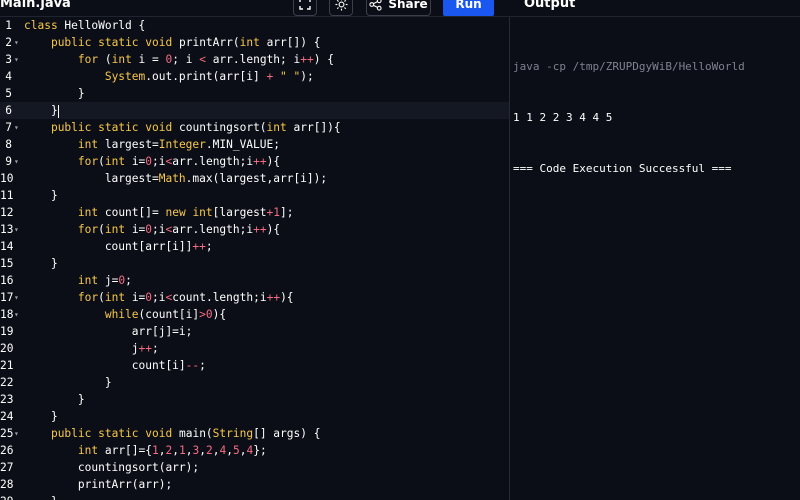 This screenshot has width=800, height=500. Describe the element at coordinates (8, 59) in the screenshot. I see `line-number: 3` at that location.